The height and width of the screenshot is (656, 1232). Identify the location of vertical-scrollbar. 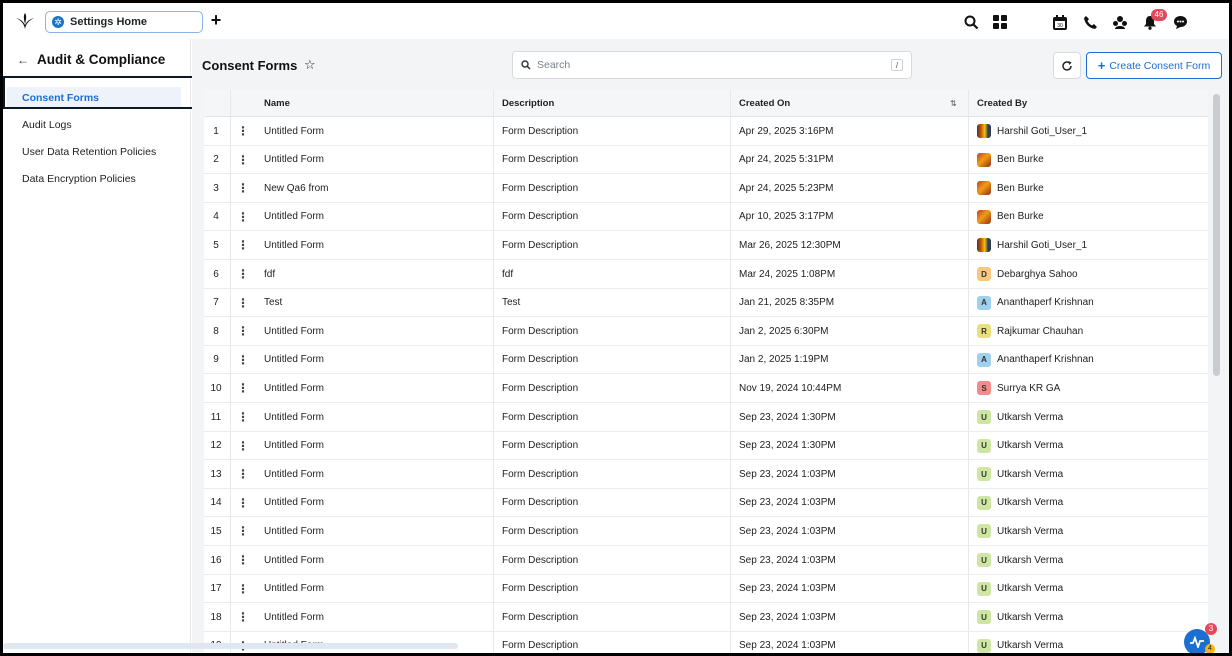
(1216, 235).